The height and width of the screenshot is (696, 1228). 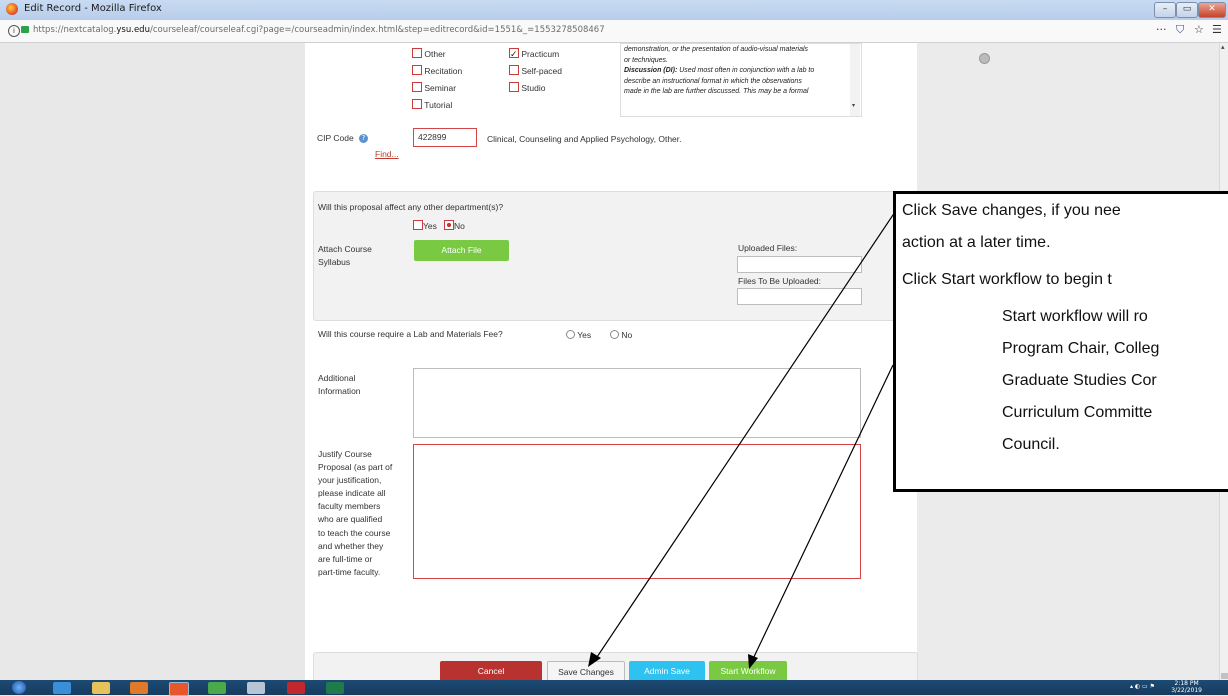 What do you see at coordinates (139, 688) in the screenshot?
I see `outlook-icon` at bounding box center [139, 688].